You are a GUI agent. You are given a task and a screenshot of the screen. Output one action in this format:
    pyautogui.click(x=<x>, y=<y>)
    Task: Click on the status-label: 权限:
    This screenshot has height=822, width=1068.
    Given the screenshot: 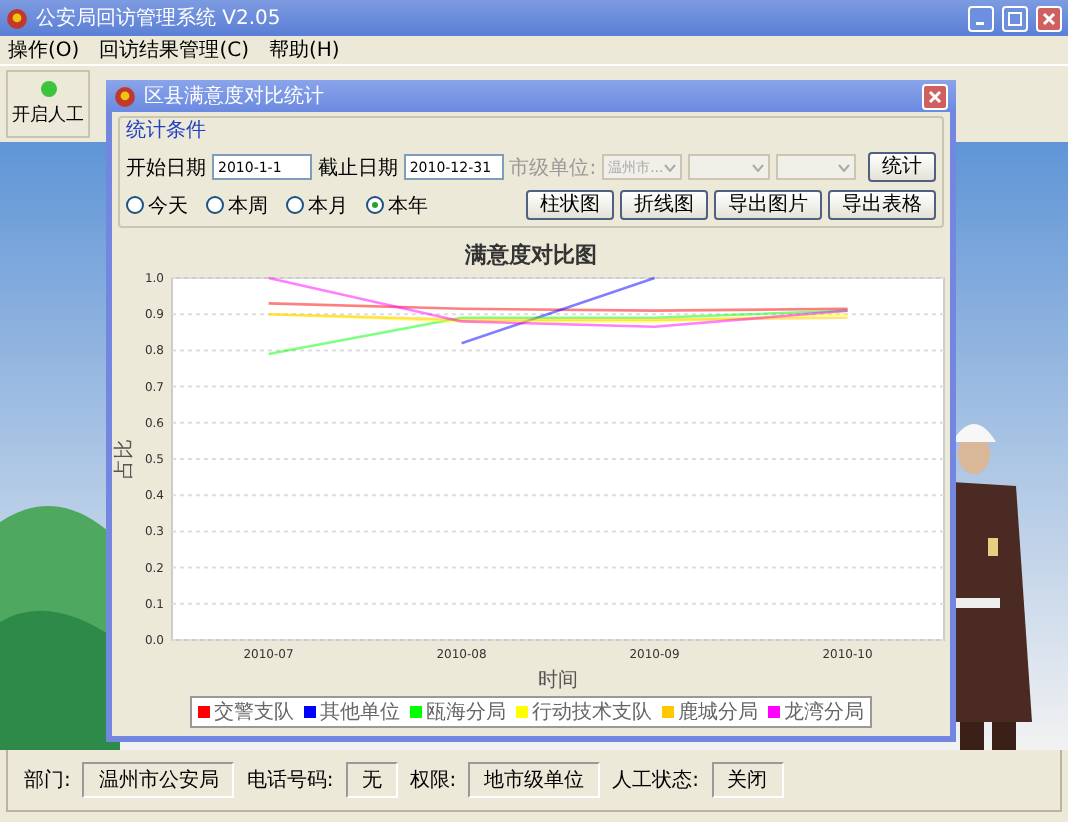 What is the action you would take?
    pyautogui.click(x=433, y=780)
    